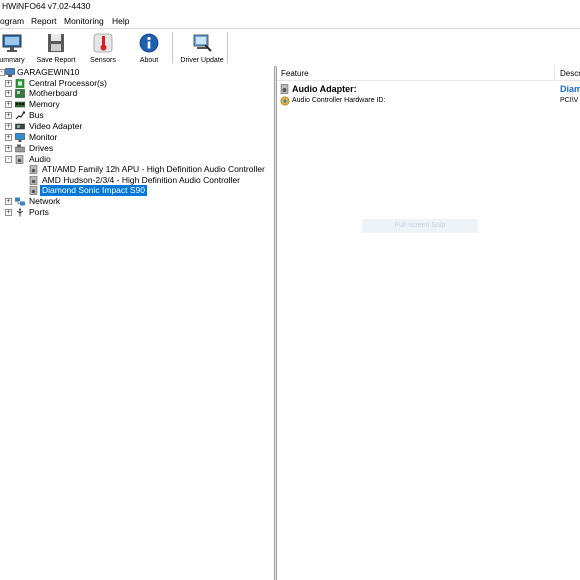 This screenshot has height=580, width=580. What do you see at coordinates (20, 201) in the screenshot?
I see `network-icon` at bounding box center [20, 201].